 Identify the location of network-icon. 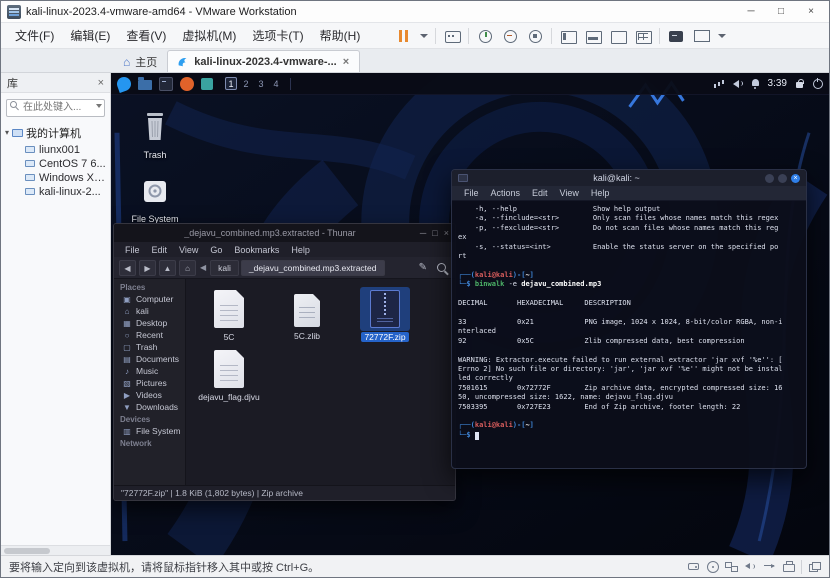
(719, 83).